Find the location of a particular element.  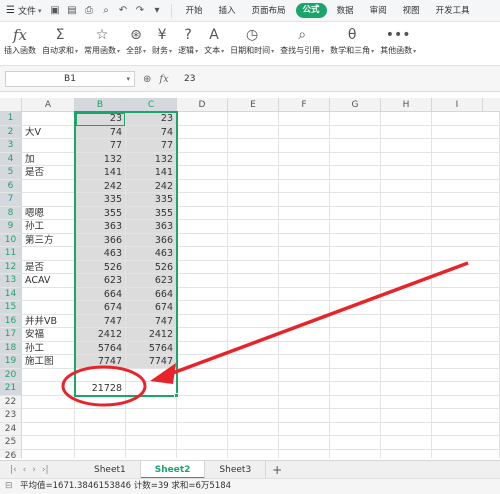

cell-g3 is located at coordinates (355, 146).